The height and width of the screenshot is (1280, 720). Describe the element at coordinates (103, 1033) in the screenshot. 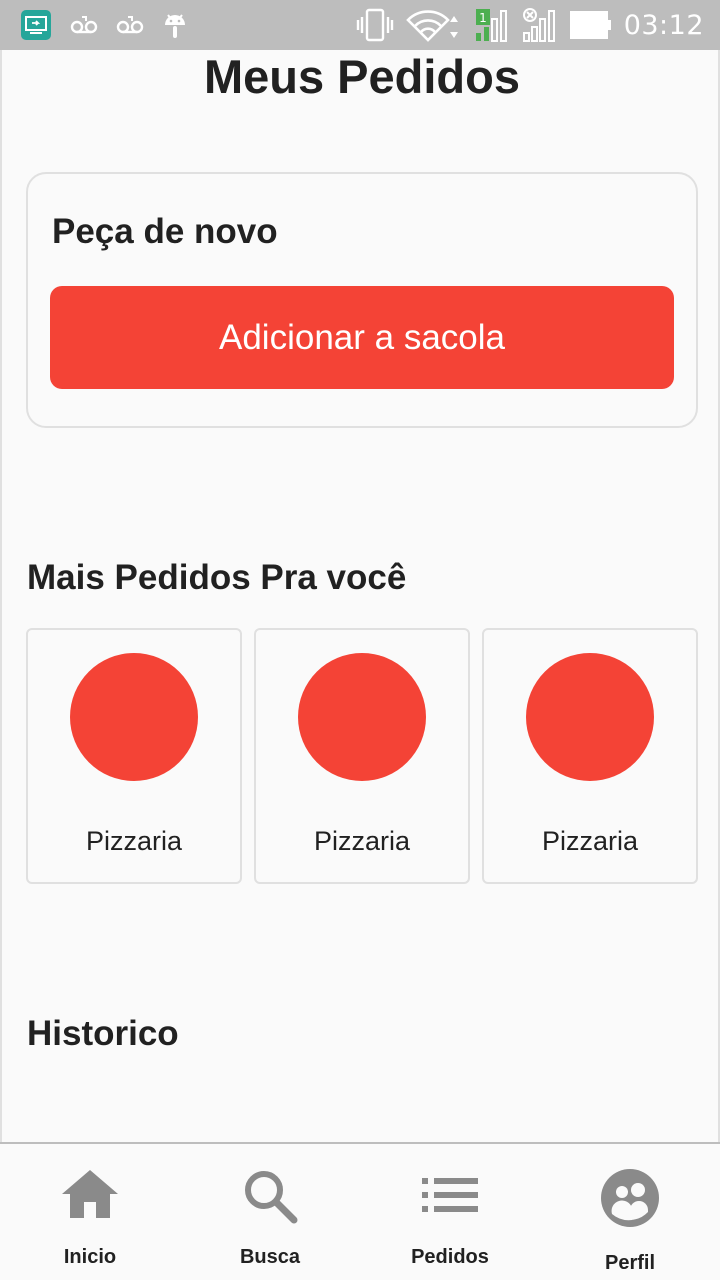

I see `history-section-title: Historico` at that location.